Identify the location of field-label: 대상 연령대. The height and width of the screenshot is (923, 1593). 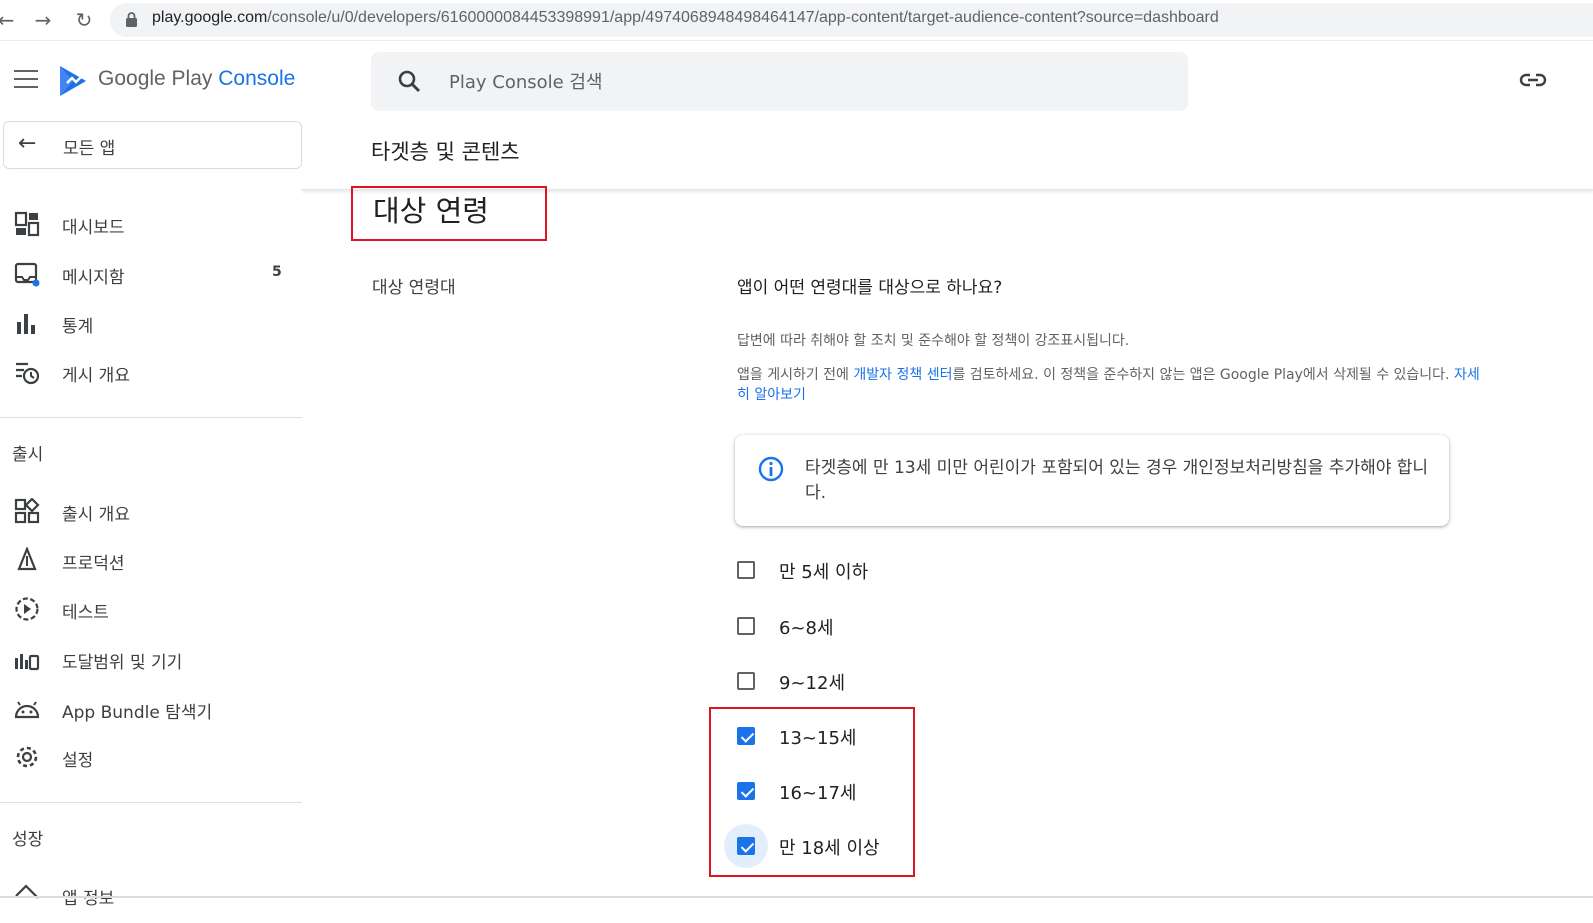
(414, 288).